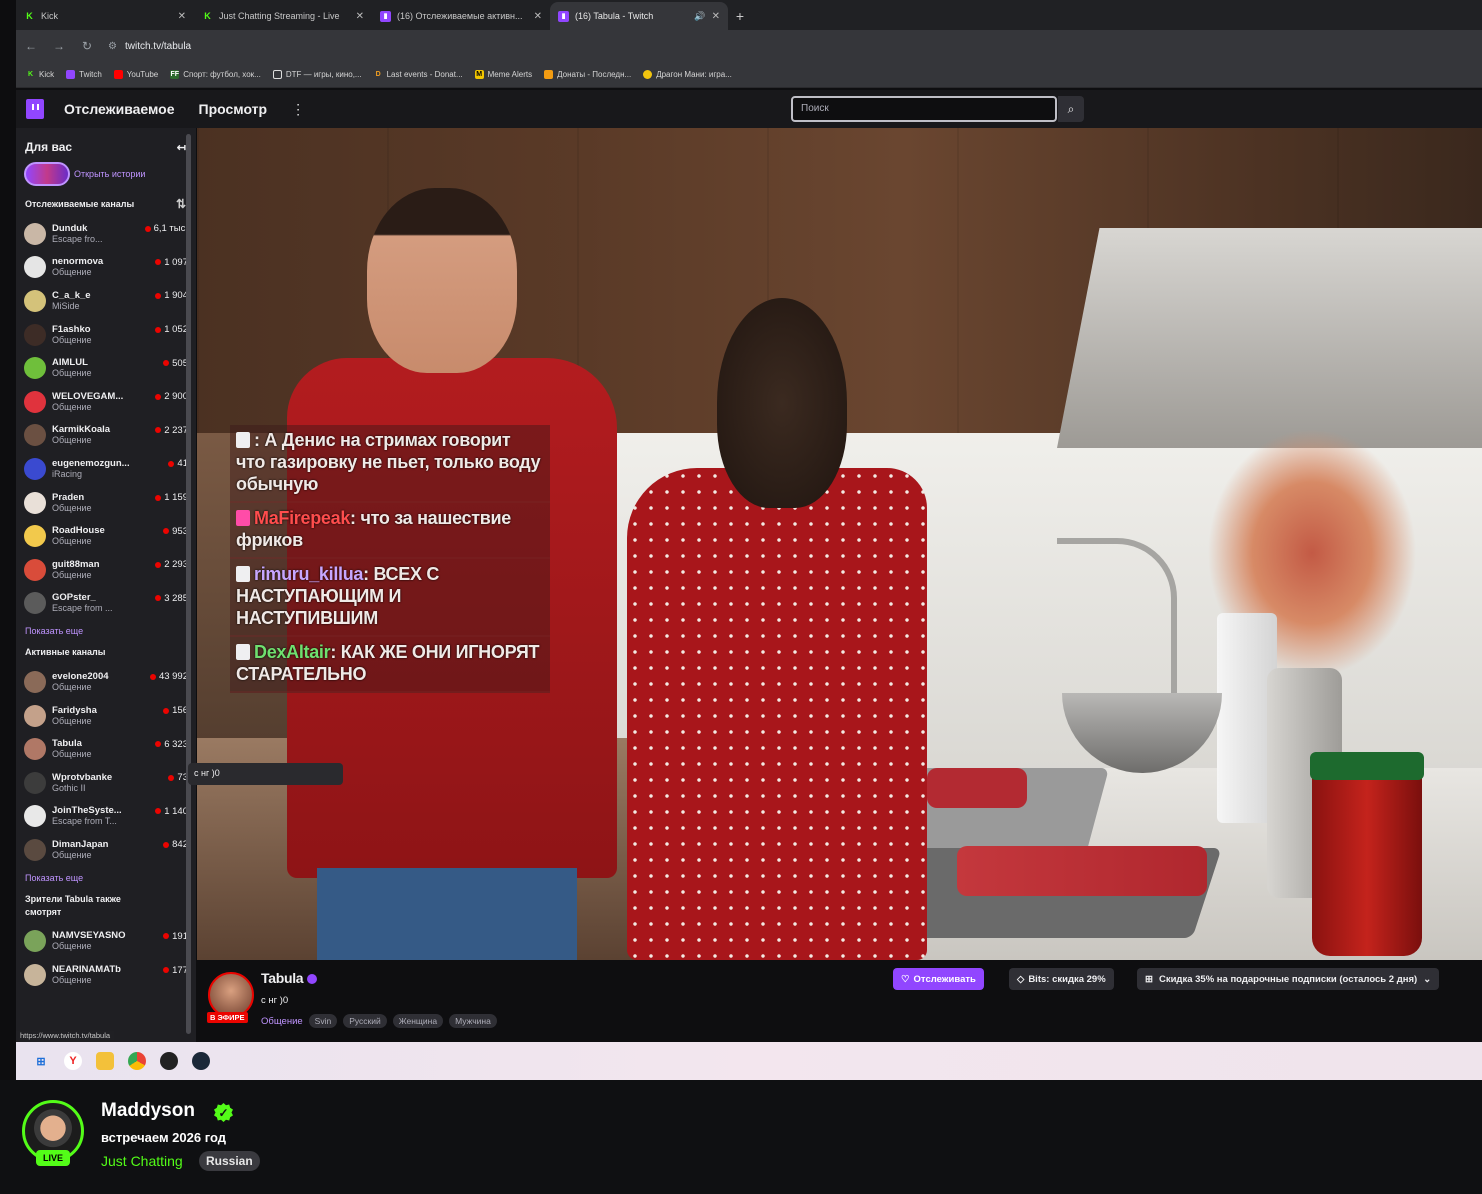 This screenshot has width=1482, height=1194. Describe the element at coordinates (461, 16) in the screenshot. I see `tab-twitch-following: ▮ (16) Отслеживаемые активн... ✕` at that location.